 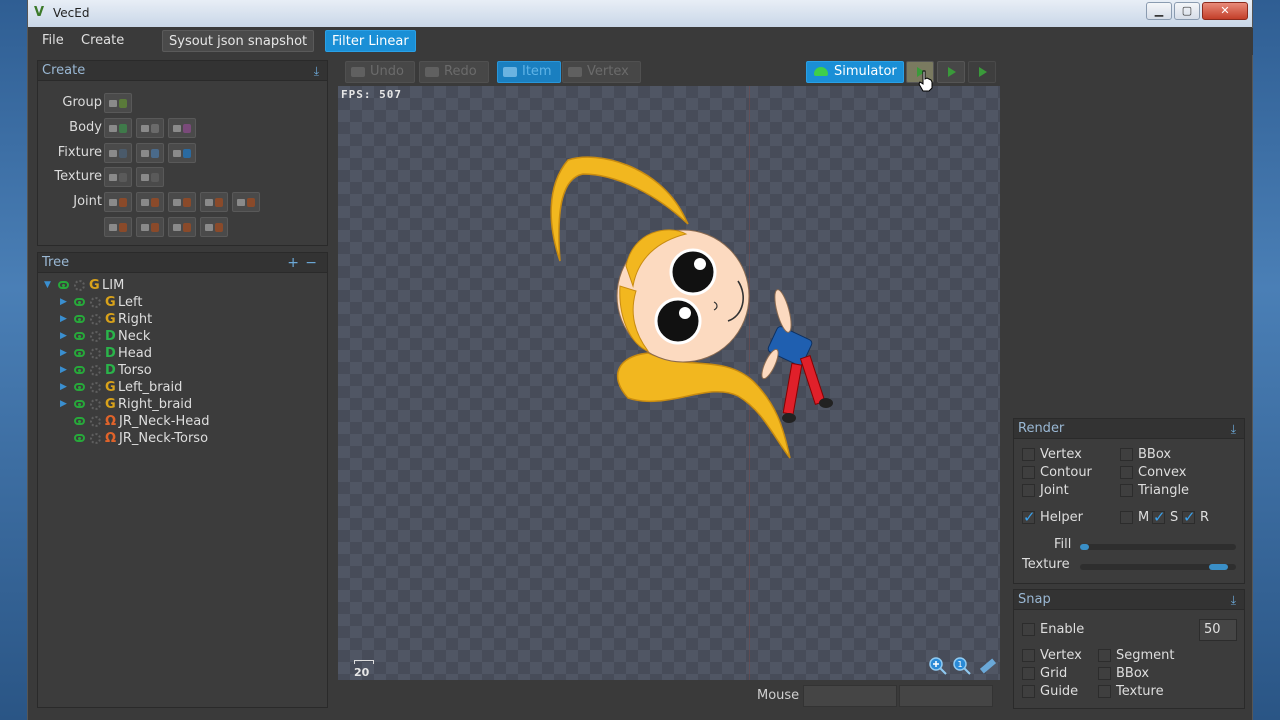 What do you see at coordinates (118, 103) in the screenshot?
I see `create-group-button` at bounding box center [118, 103].